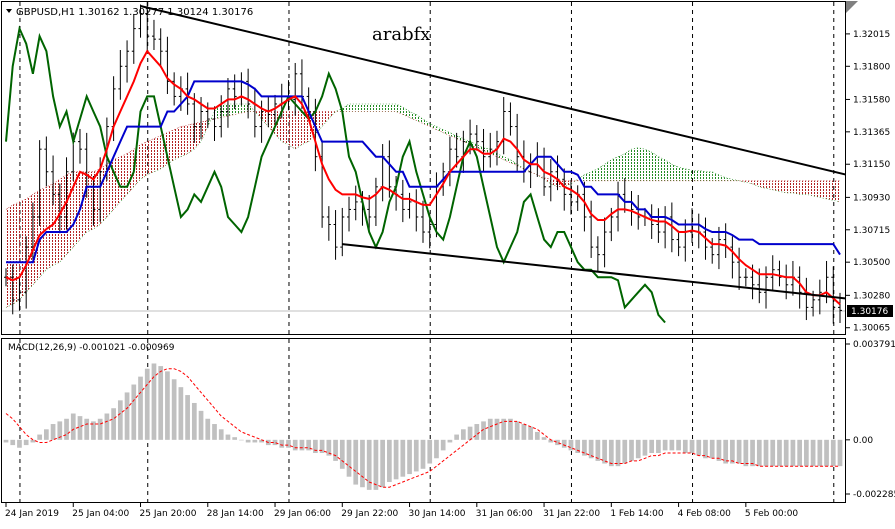 This screenshot has width=895, height=529. I want to click on price-tick-label: 1.30280, so click(871, 296).